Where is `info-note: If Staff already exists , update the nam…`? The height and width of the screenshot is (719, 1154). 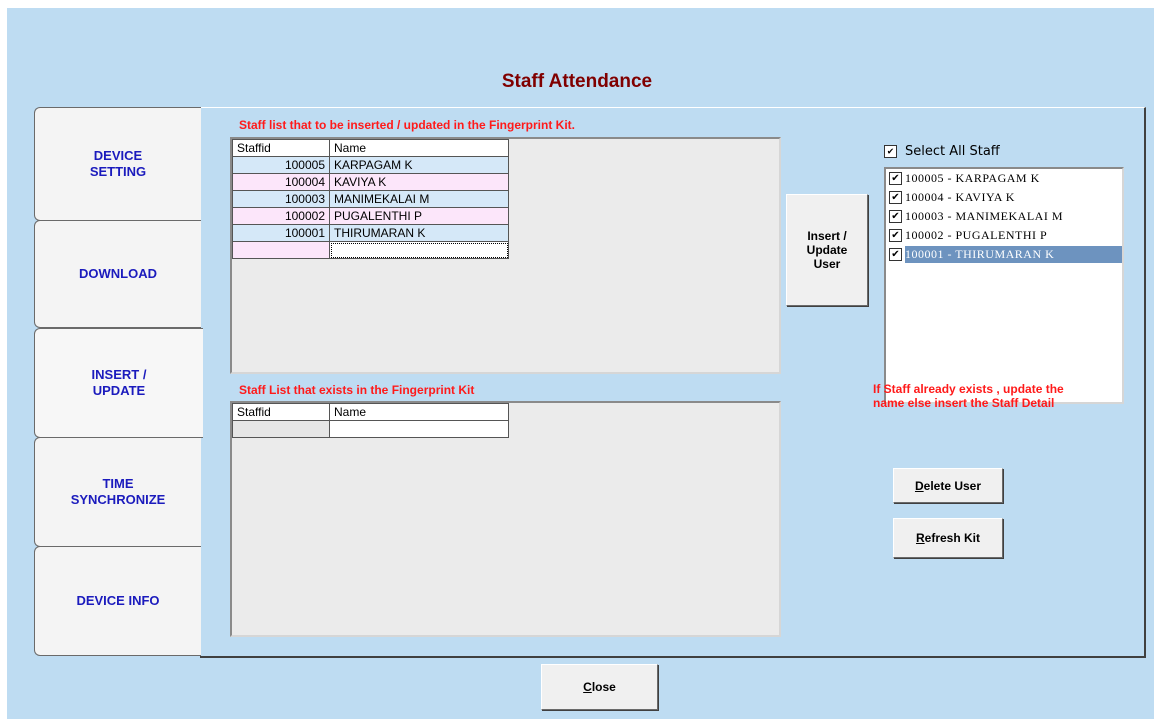
info-note: If Staff already exists , update the nam… is located at coordinates (968, 396).